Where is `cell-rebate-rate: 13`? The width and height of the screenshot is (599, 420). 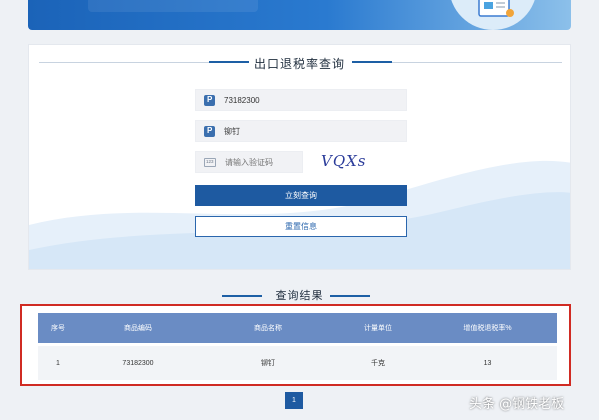
cell-rebate-rate: 13 is located at coordinates (487, 363).